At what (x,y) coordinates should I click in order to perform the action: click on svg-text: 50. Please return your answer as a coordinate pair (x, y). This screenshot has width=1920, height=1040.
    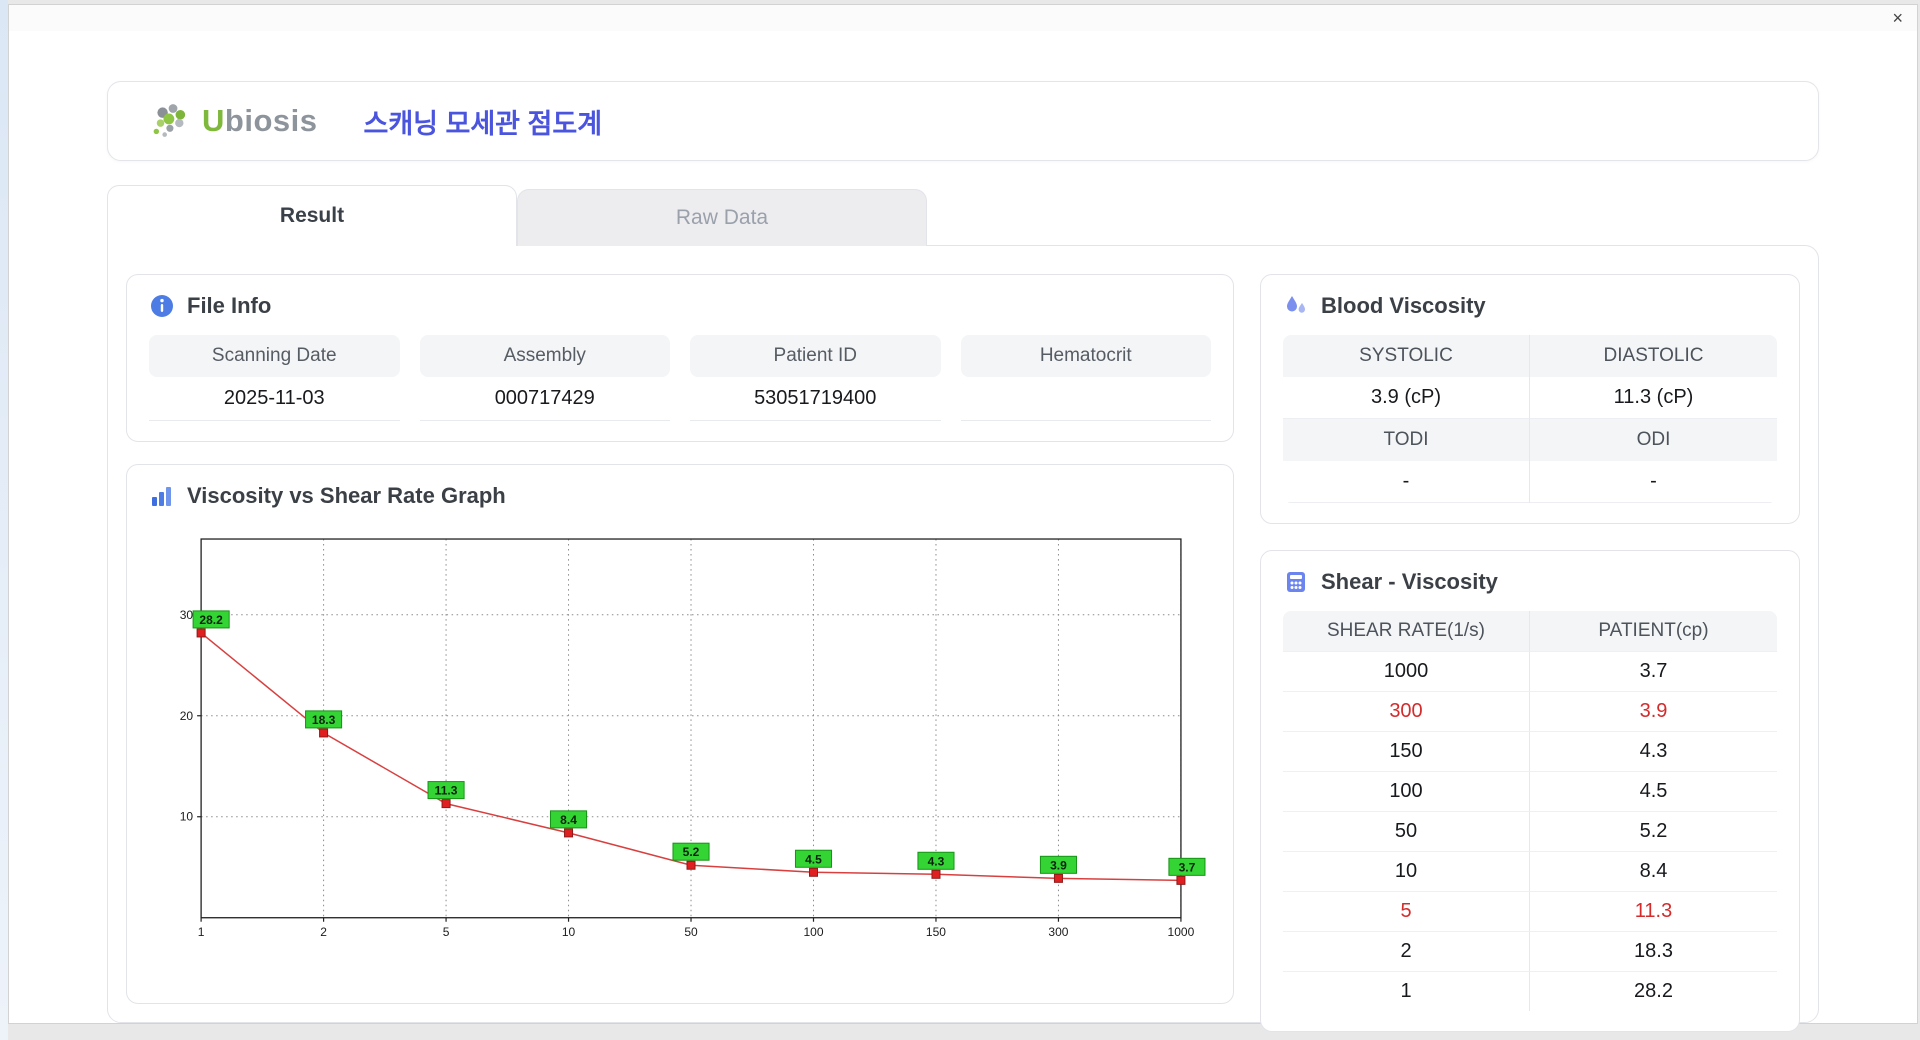
    Looking at the image, I should click on (691, 932).